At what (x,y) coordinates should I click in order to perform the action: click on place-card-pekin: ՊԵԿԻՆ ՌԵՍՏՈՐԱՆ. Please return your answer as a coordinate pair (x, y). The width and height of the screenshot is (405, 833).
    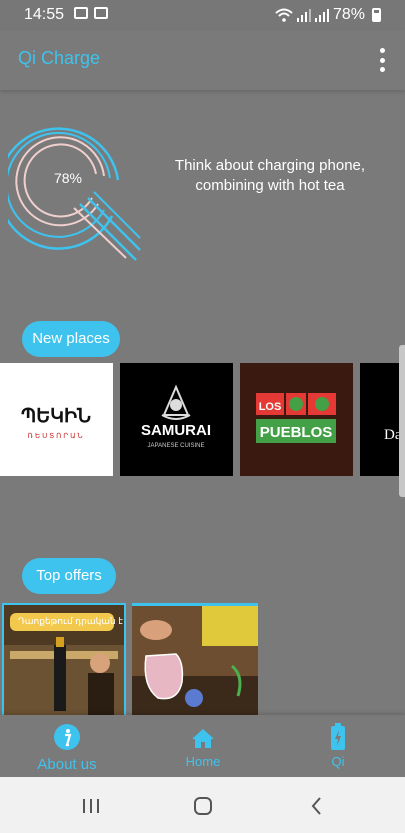
    Looking at the image, I should click on (56, 419).